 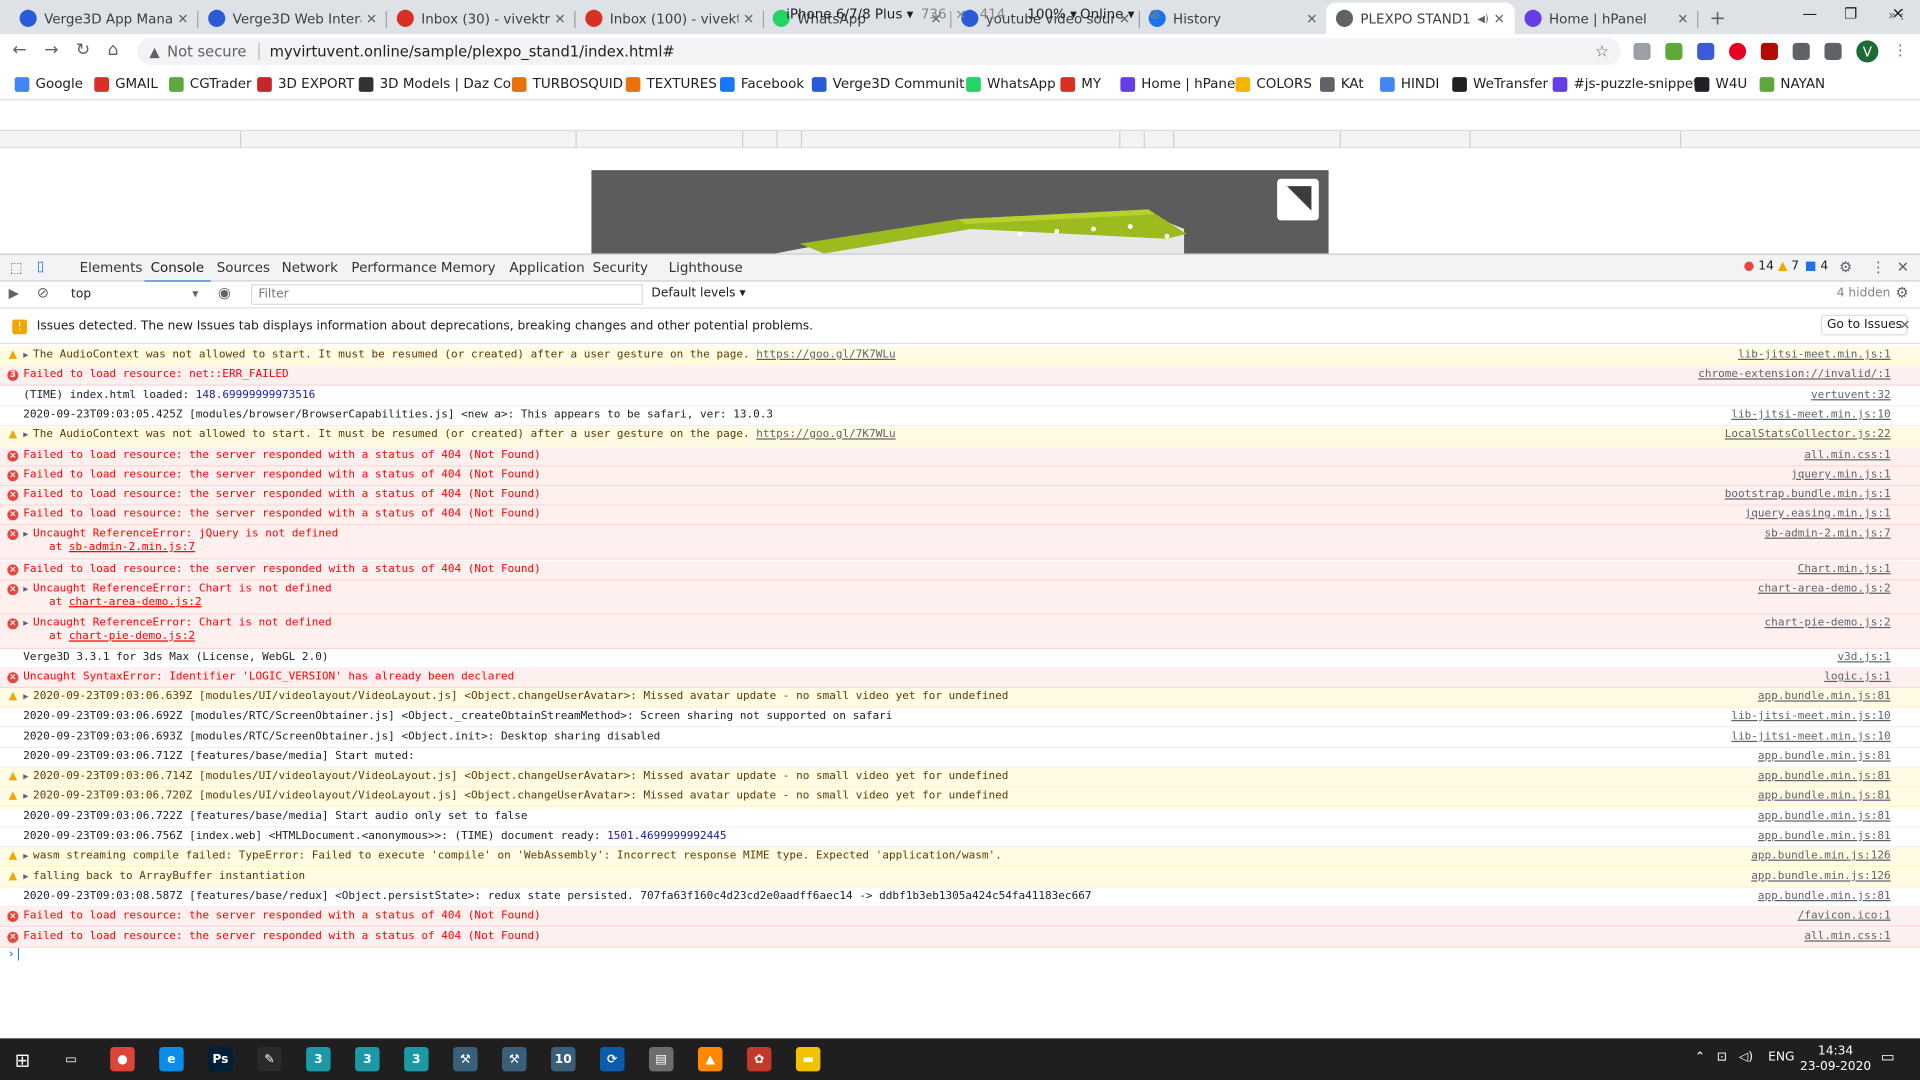 I want to click on notifications-icon: ▭, so click(x=1888, y=1056).